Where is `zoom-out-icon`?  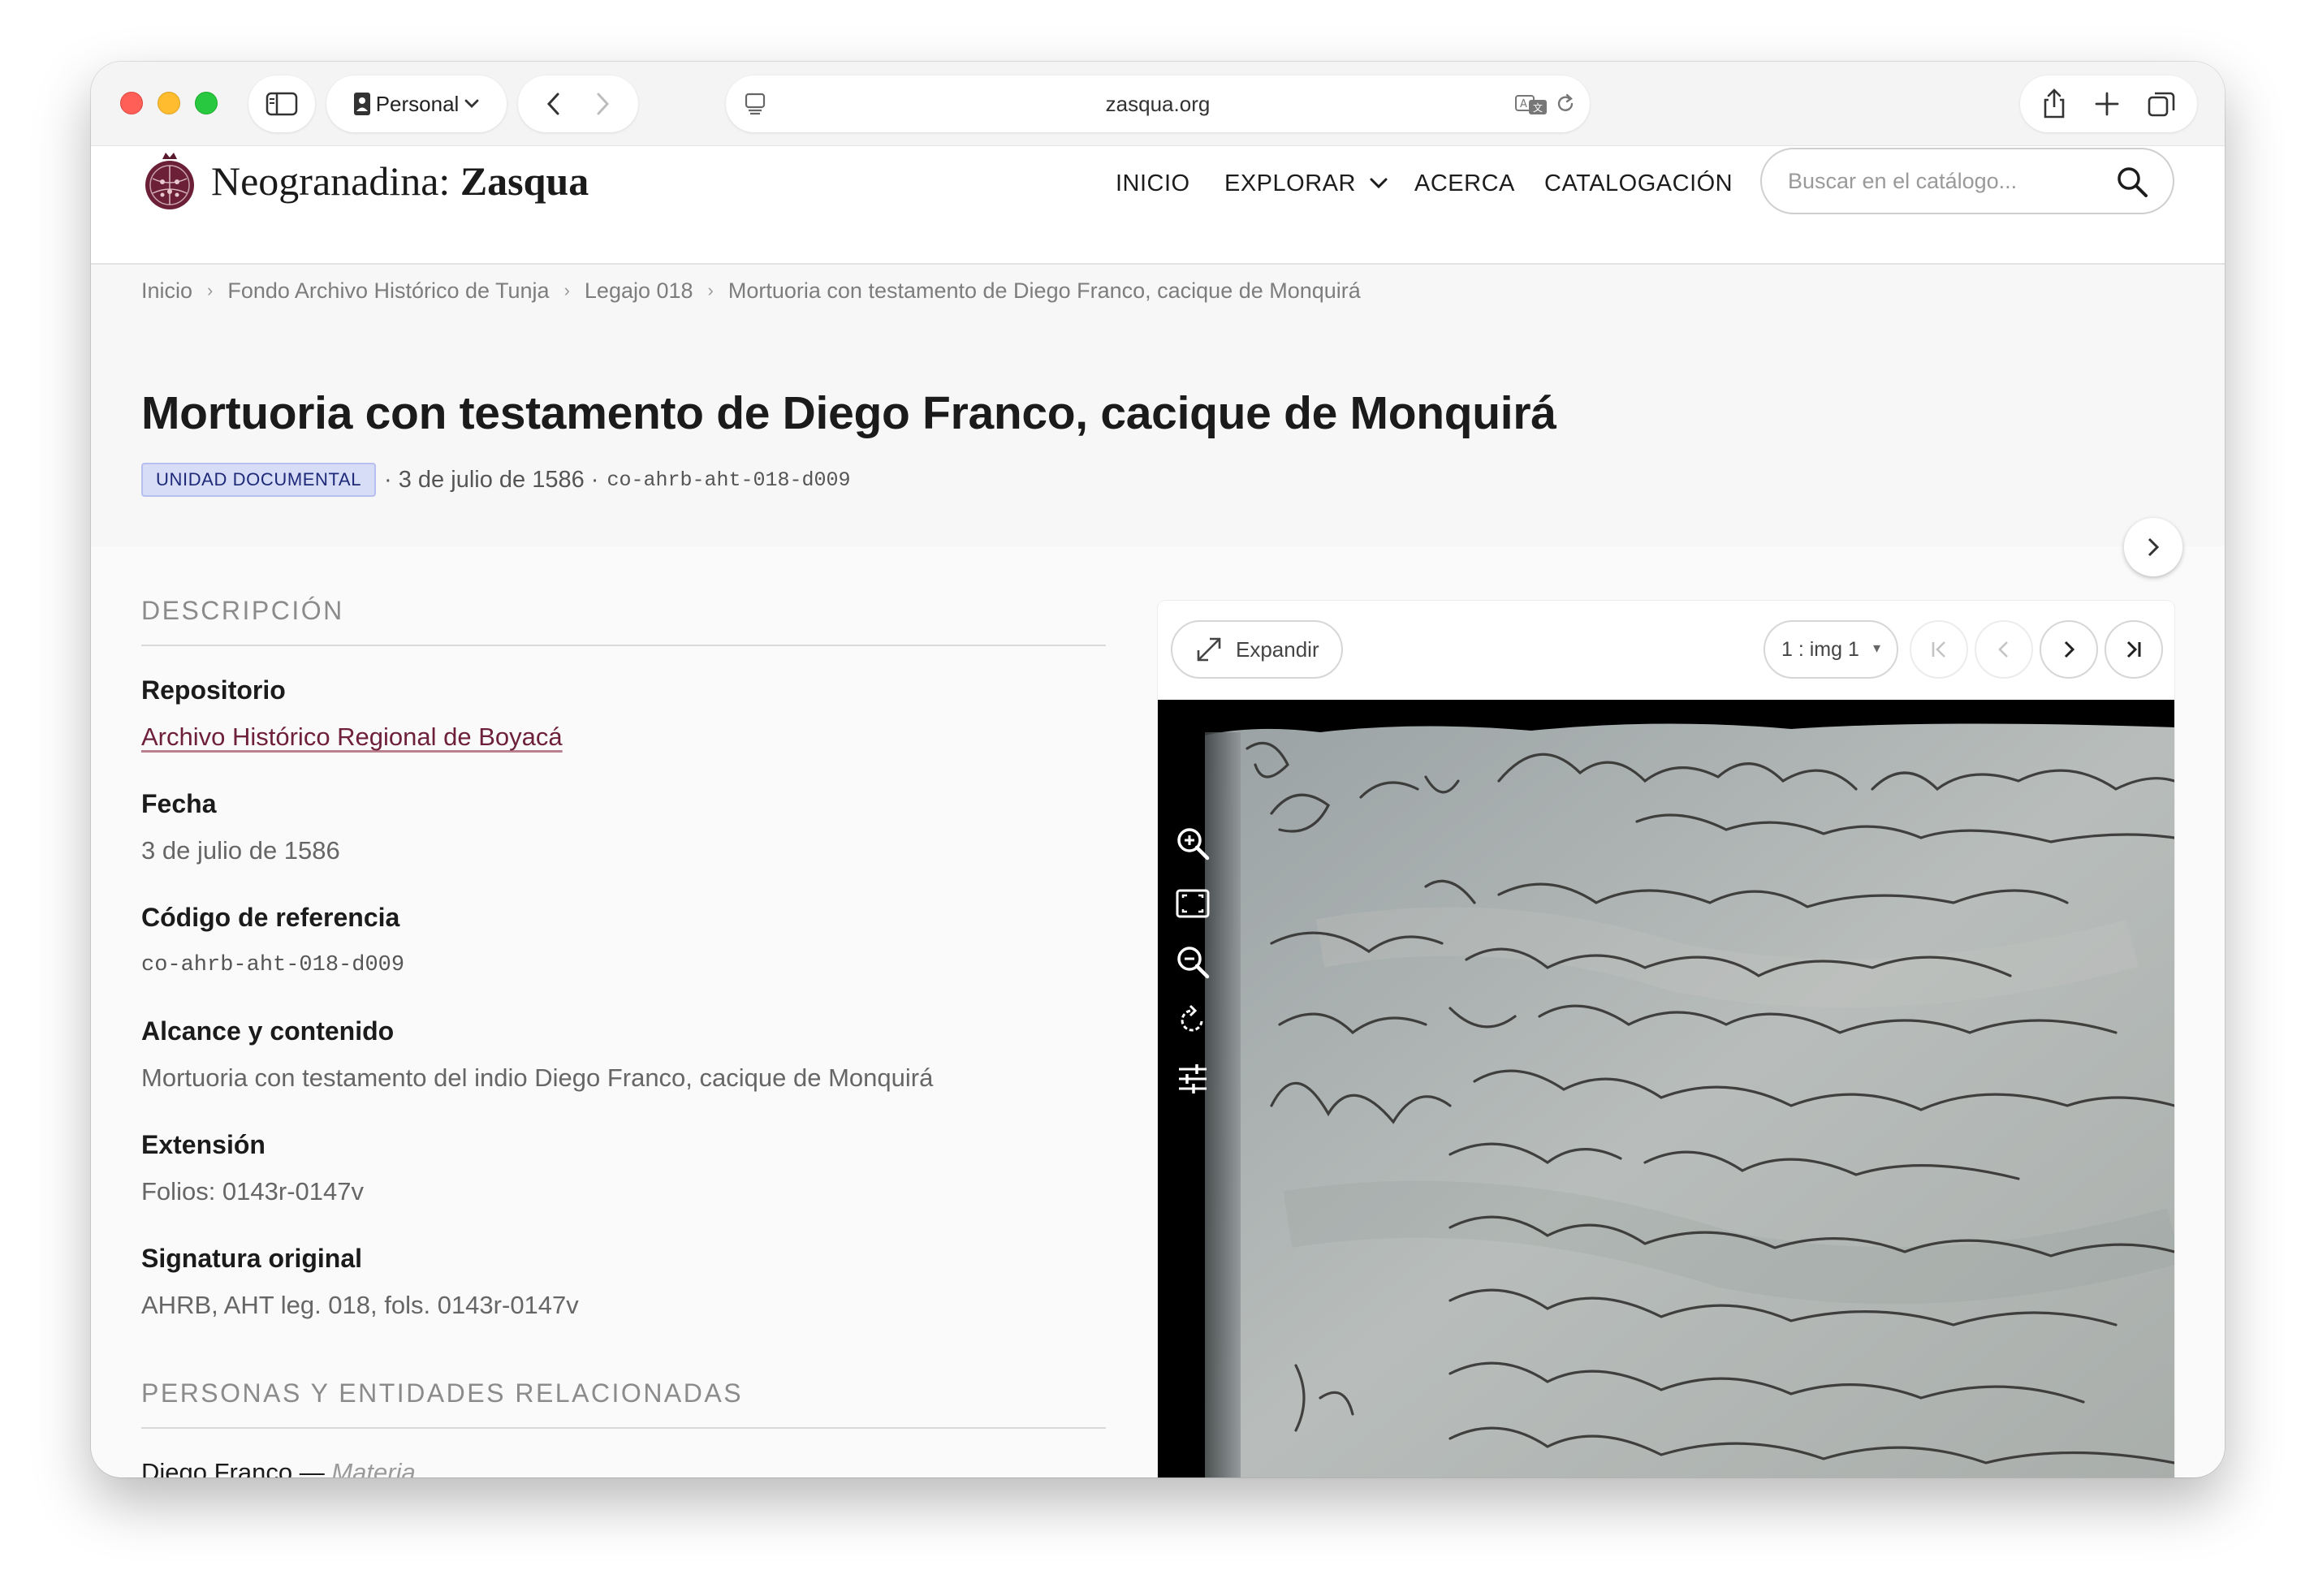
zoom-out-icon is located at coordinates (1193, 963).